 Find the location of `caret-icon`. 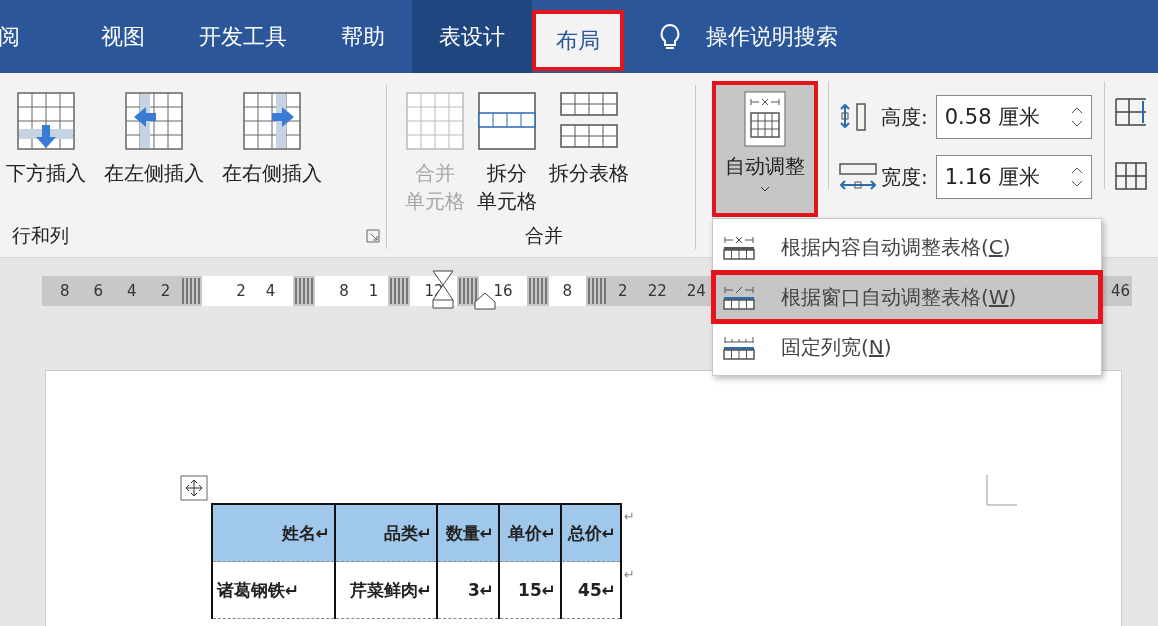

caret-icon is located at coordinates (765, 189).